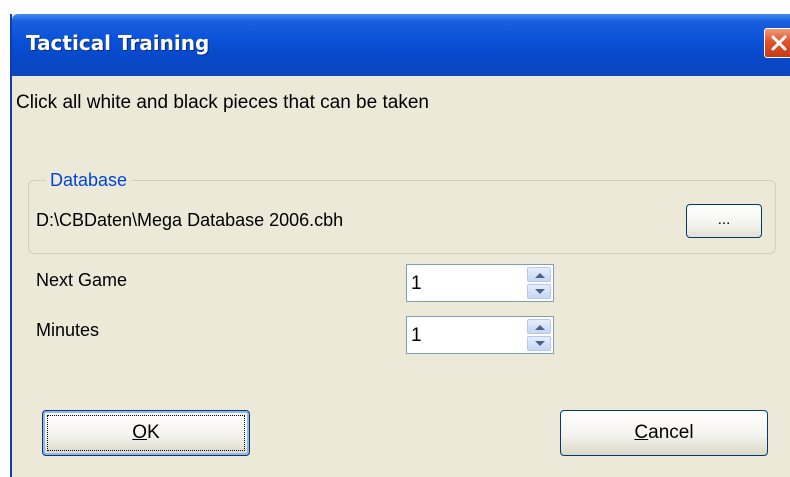 This screenshot has width=790, height=477. Describe the element at coordinates (68, 330) in the screenshot. I see `minutes-label: Minutes` at that location.